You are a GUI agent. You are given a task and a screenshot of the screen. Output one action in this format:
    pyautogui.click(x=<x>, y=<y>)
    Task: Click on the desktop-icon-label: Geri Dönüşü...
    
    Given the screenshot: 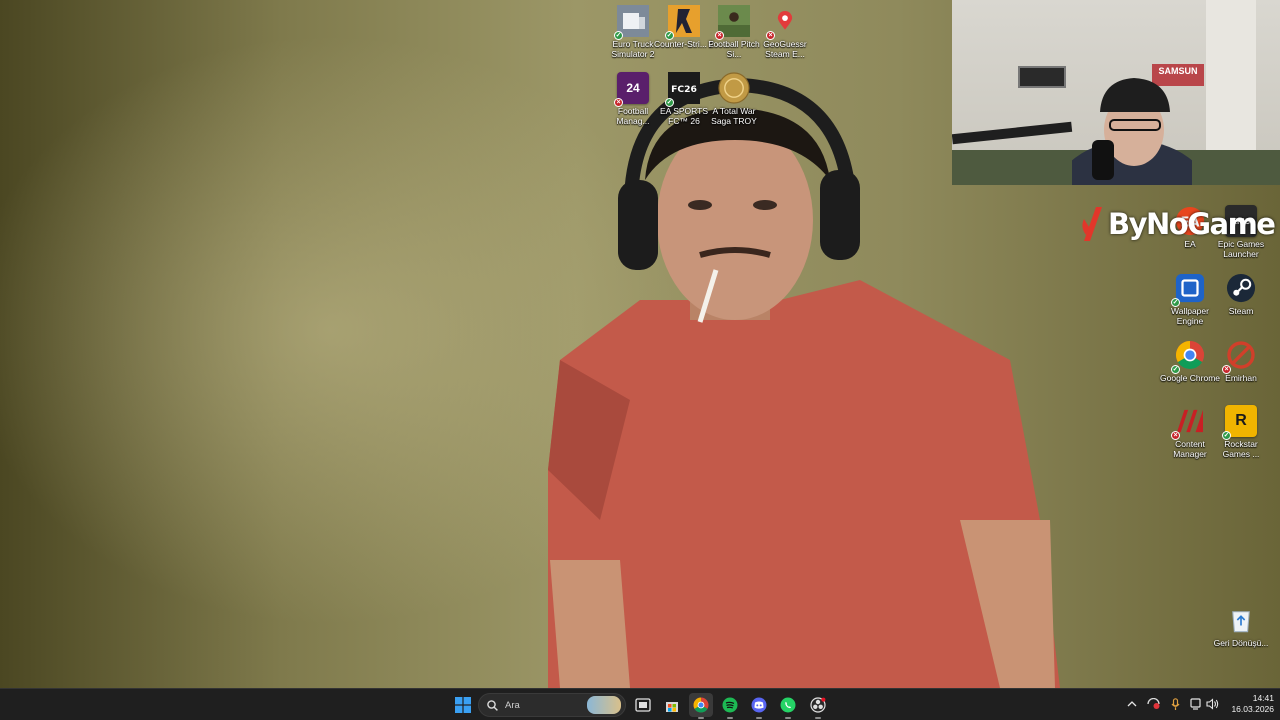 What is the action you would take?
    pyautogui.click(x=1241, y=643)
    